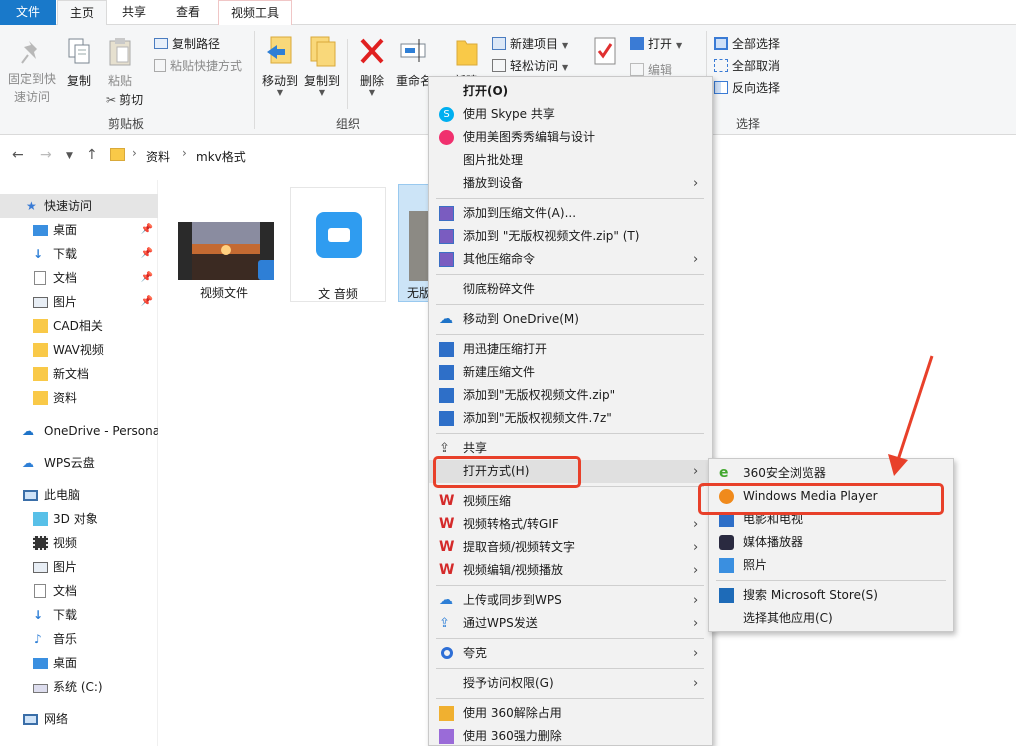 The height and width of the screenshot is (746, 1016). What do you see at coordinates (570, 418) in the screenshot?
I see `menu-item-add-7z: 添加到"无版权视频文件.7z"` at bounding box center [570, 418].